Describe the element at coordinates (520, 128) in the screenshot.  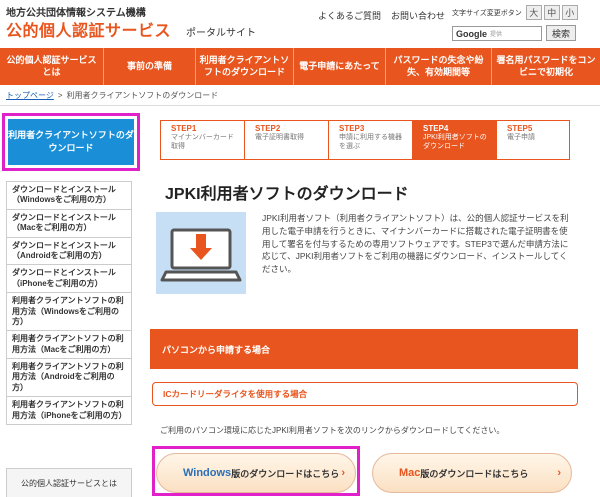
I see `step-number: STEP5` at that location.